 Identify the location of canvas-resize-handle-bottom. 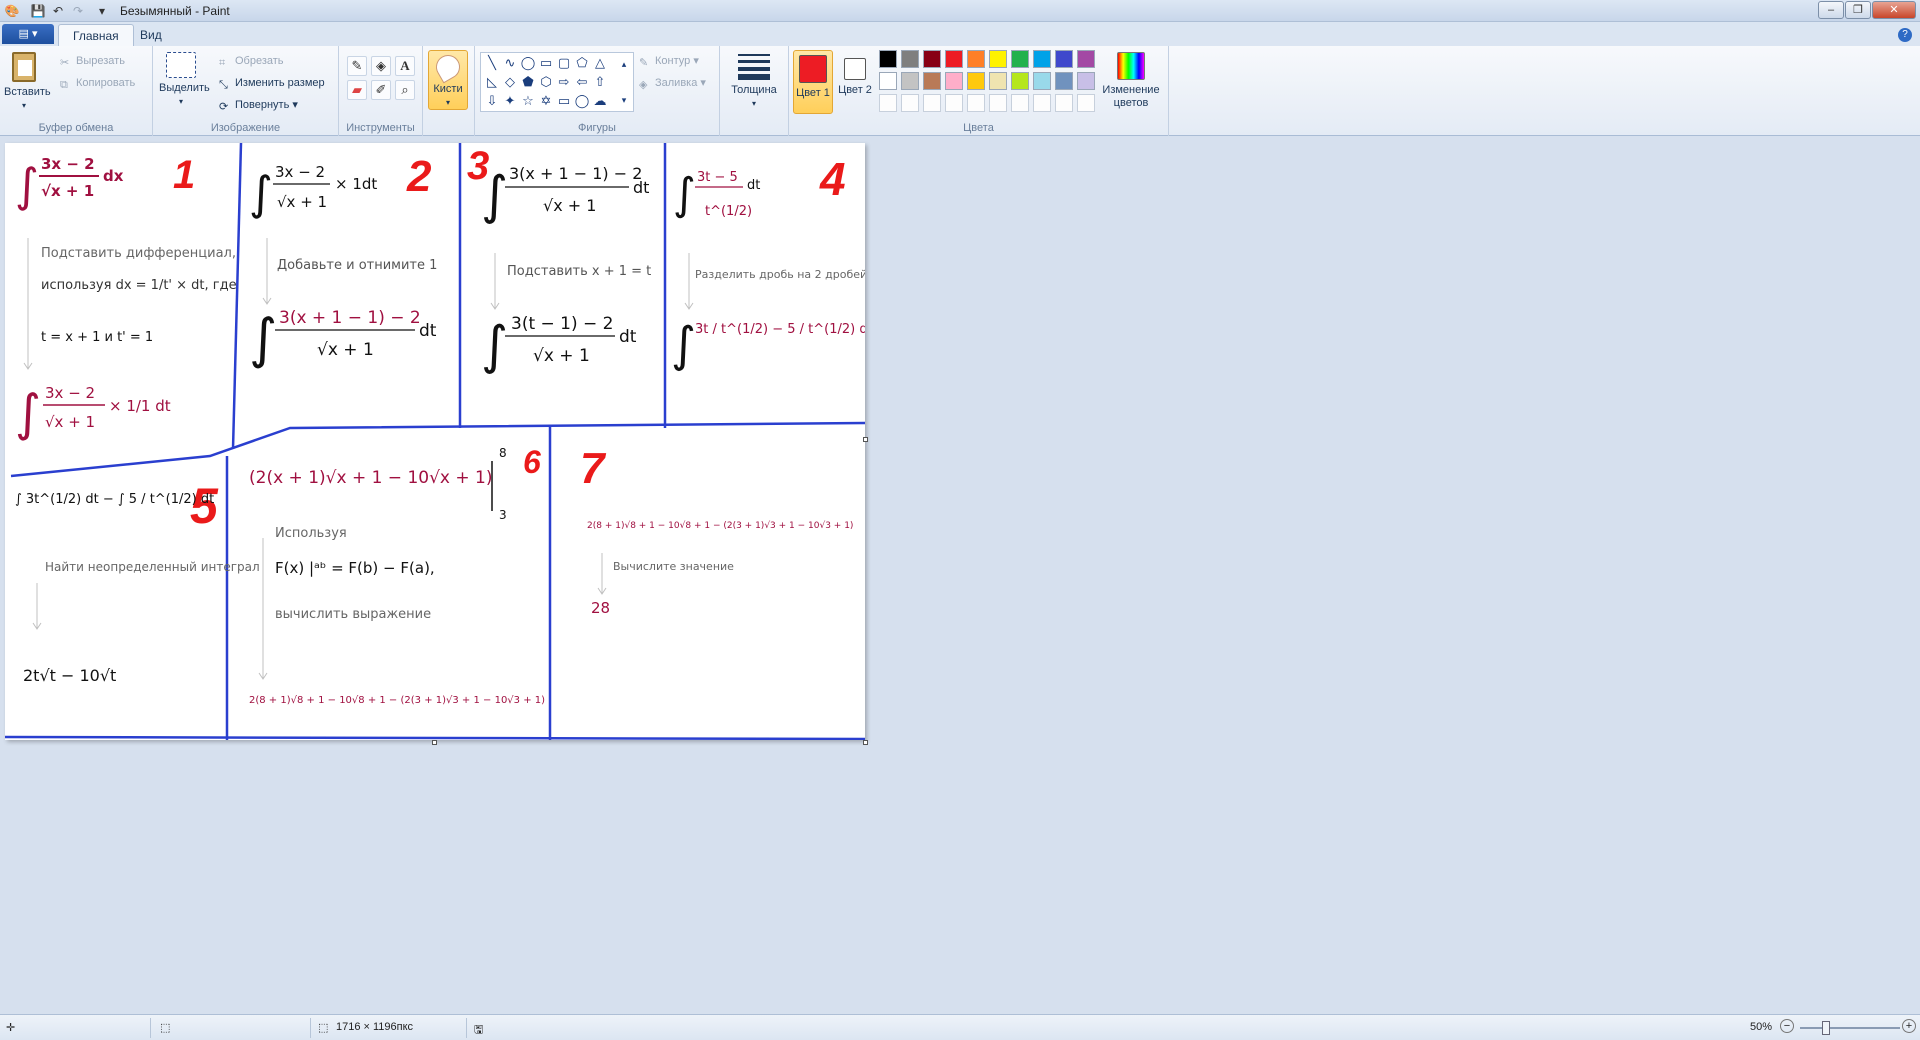
(434, 742).